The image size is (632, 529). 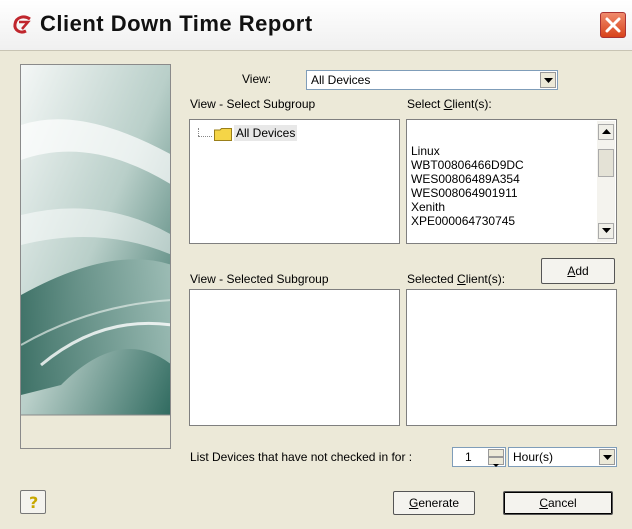 What do you see at coordinates (294, 181) in the screenshot?
I see `subgroup-tree: All Devices` at bounding box center [294, 181].